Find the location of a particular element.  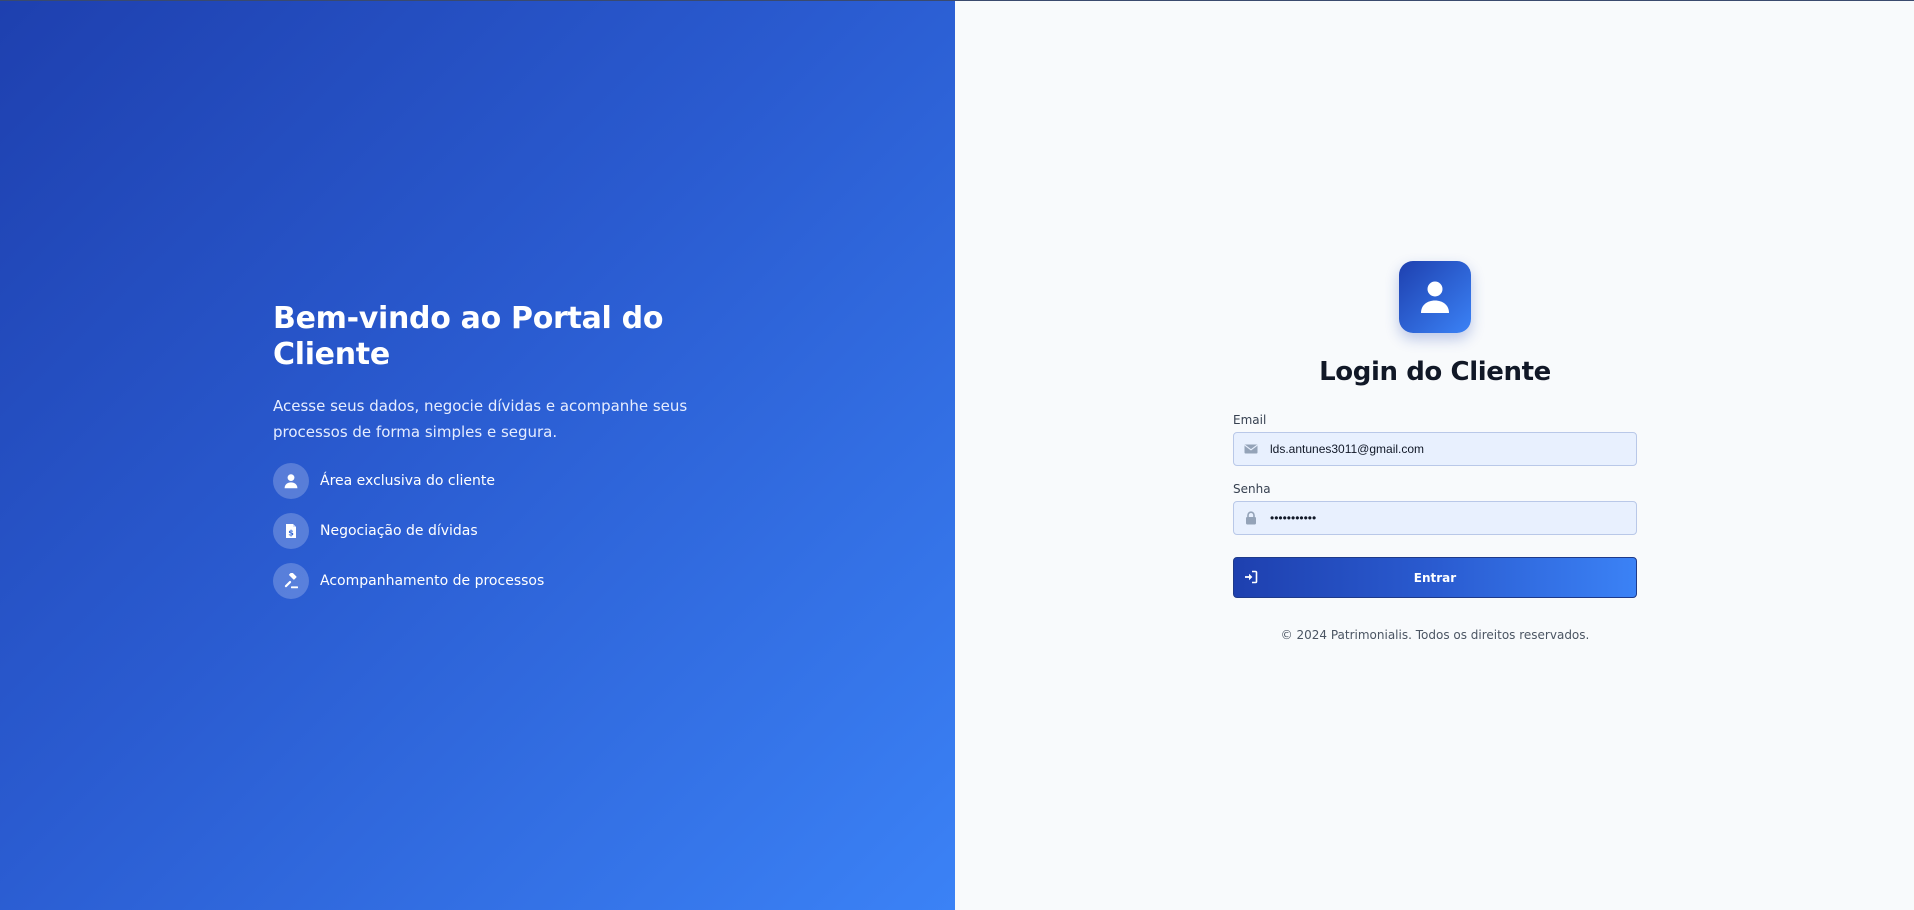

feature-label: Negociação de dívidas is located at coordinates (399, 531).